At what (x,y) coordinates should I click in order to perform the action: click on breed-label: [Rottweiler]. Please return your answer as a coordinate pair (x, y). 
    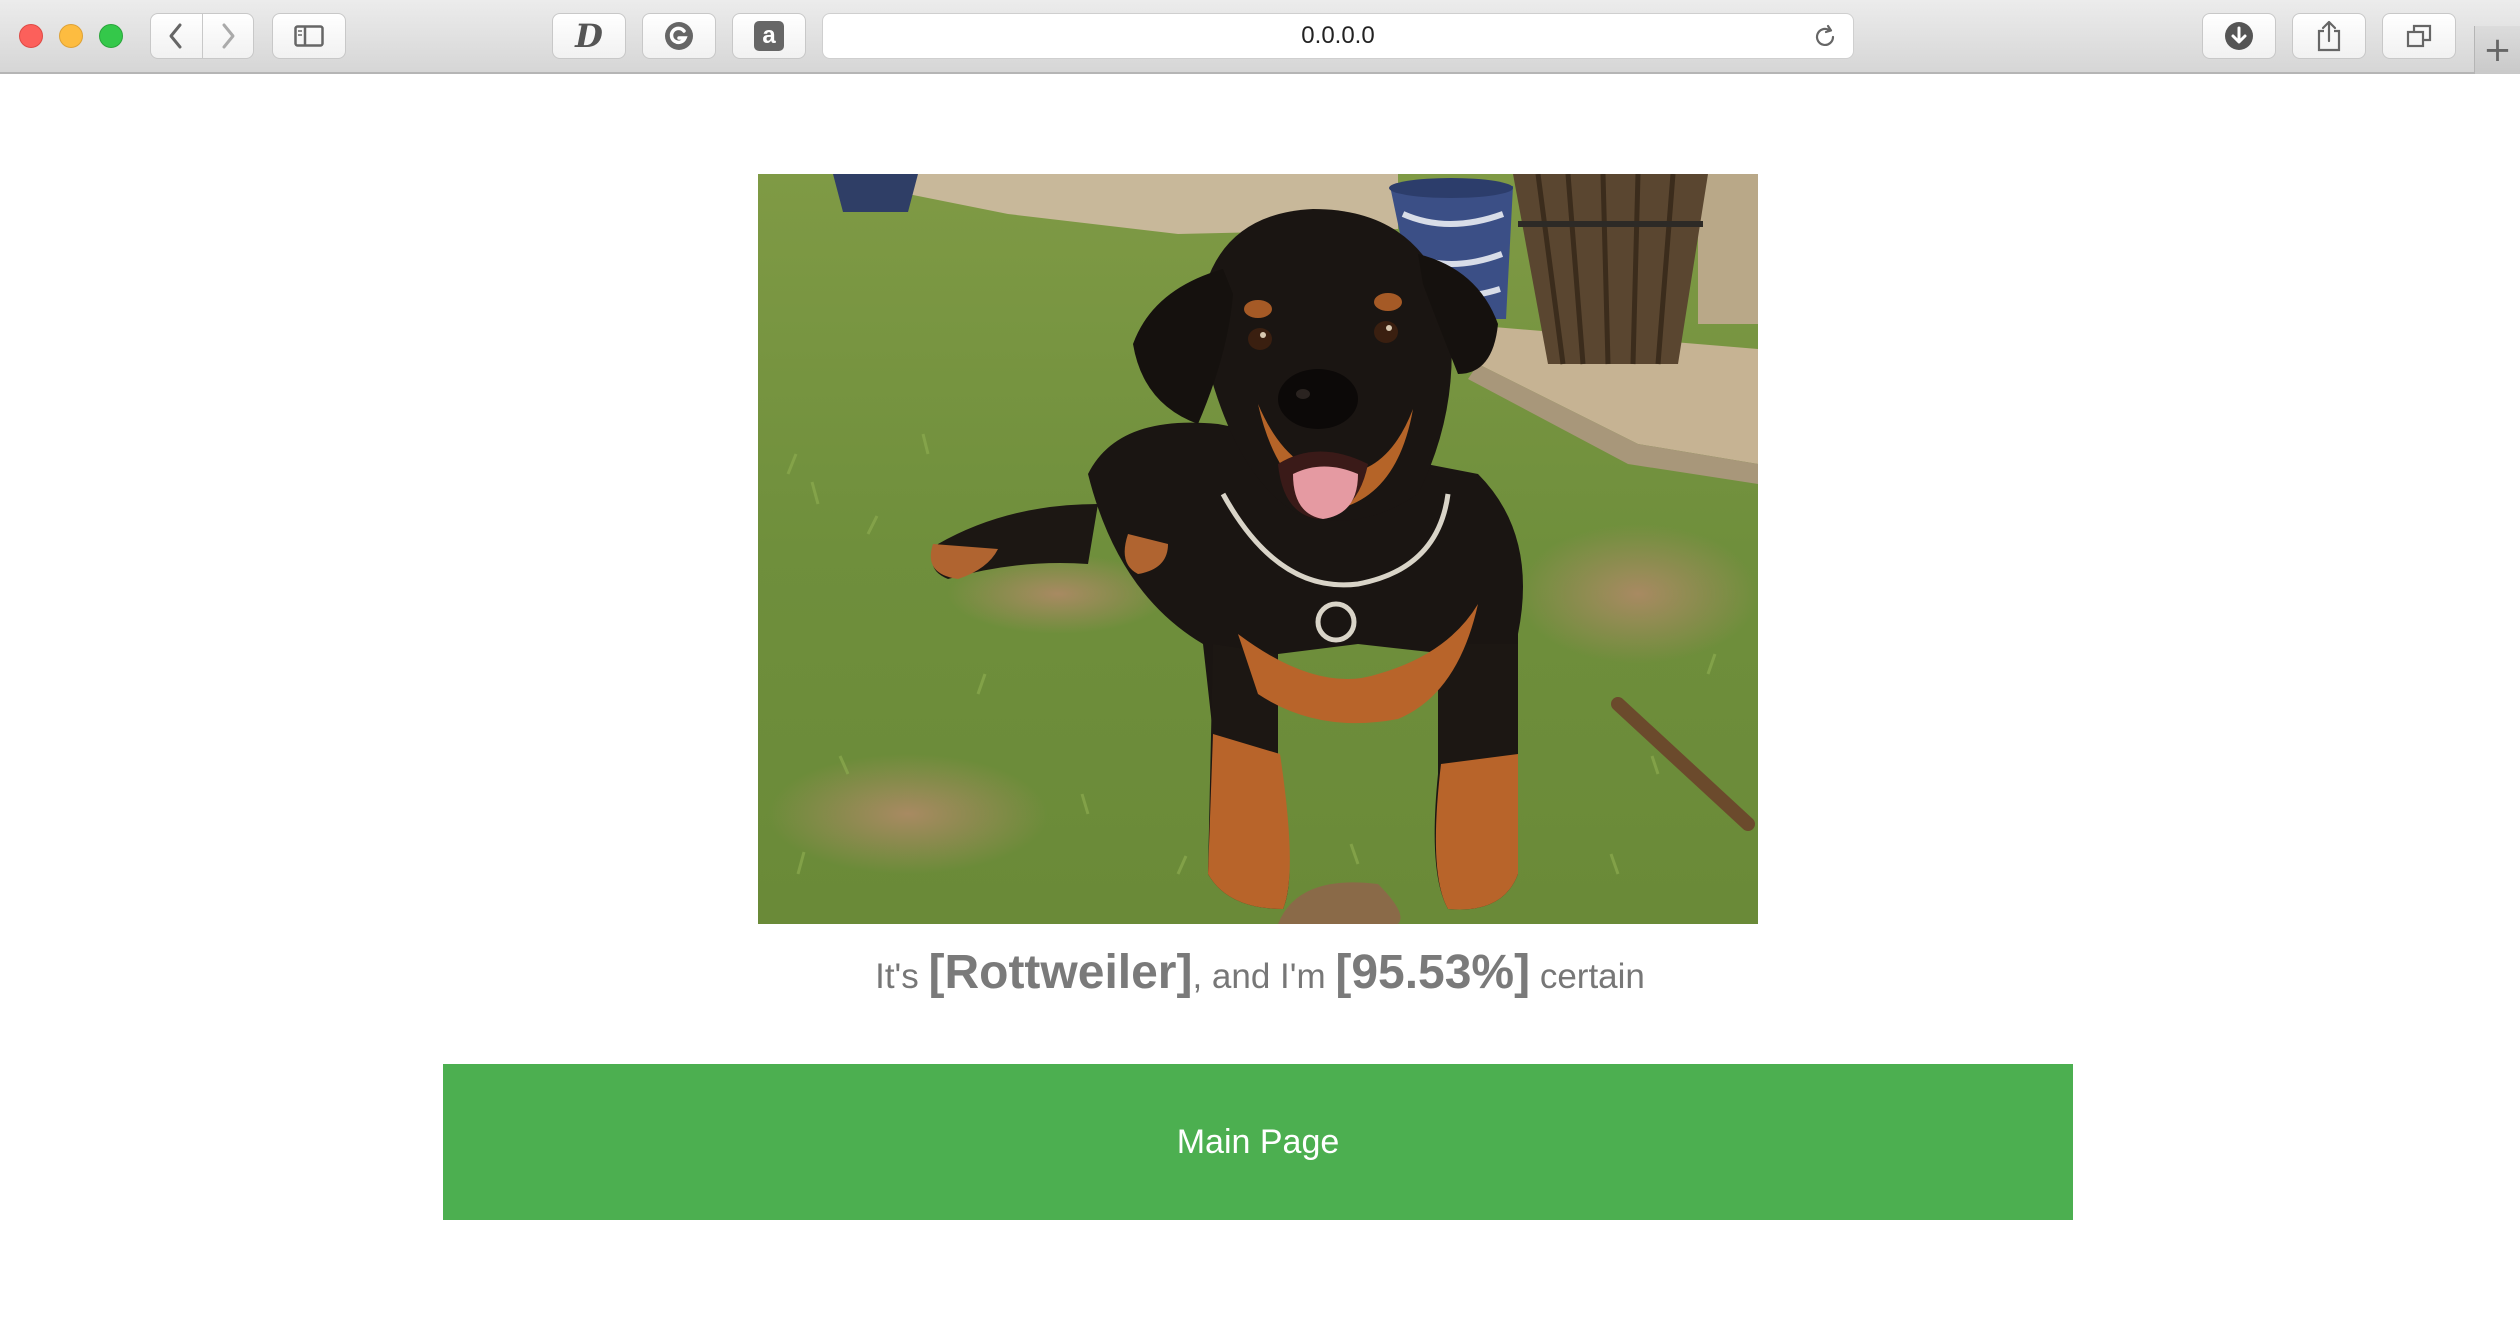
    Looking at the image, I should click on (1060, 972).